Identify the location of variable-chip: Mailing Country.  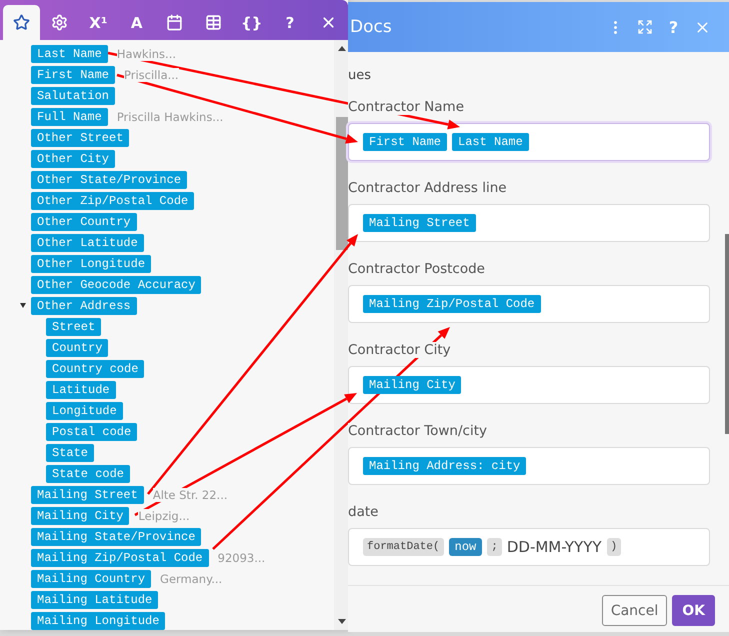
(91, 579).